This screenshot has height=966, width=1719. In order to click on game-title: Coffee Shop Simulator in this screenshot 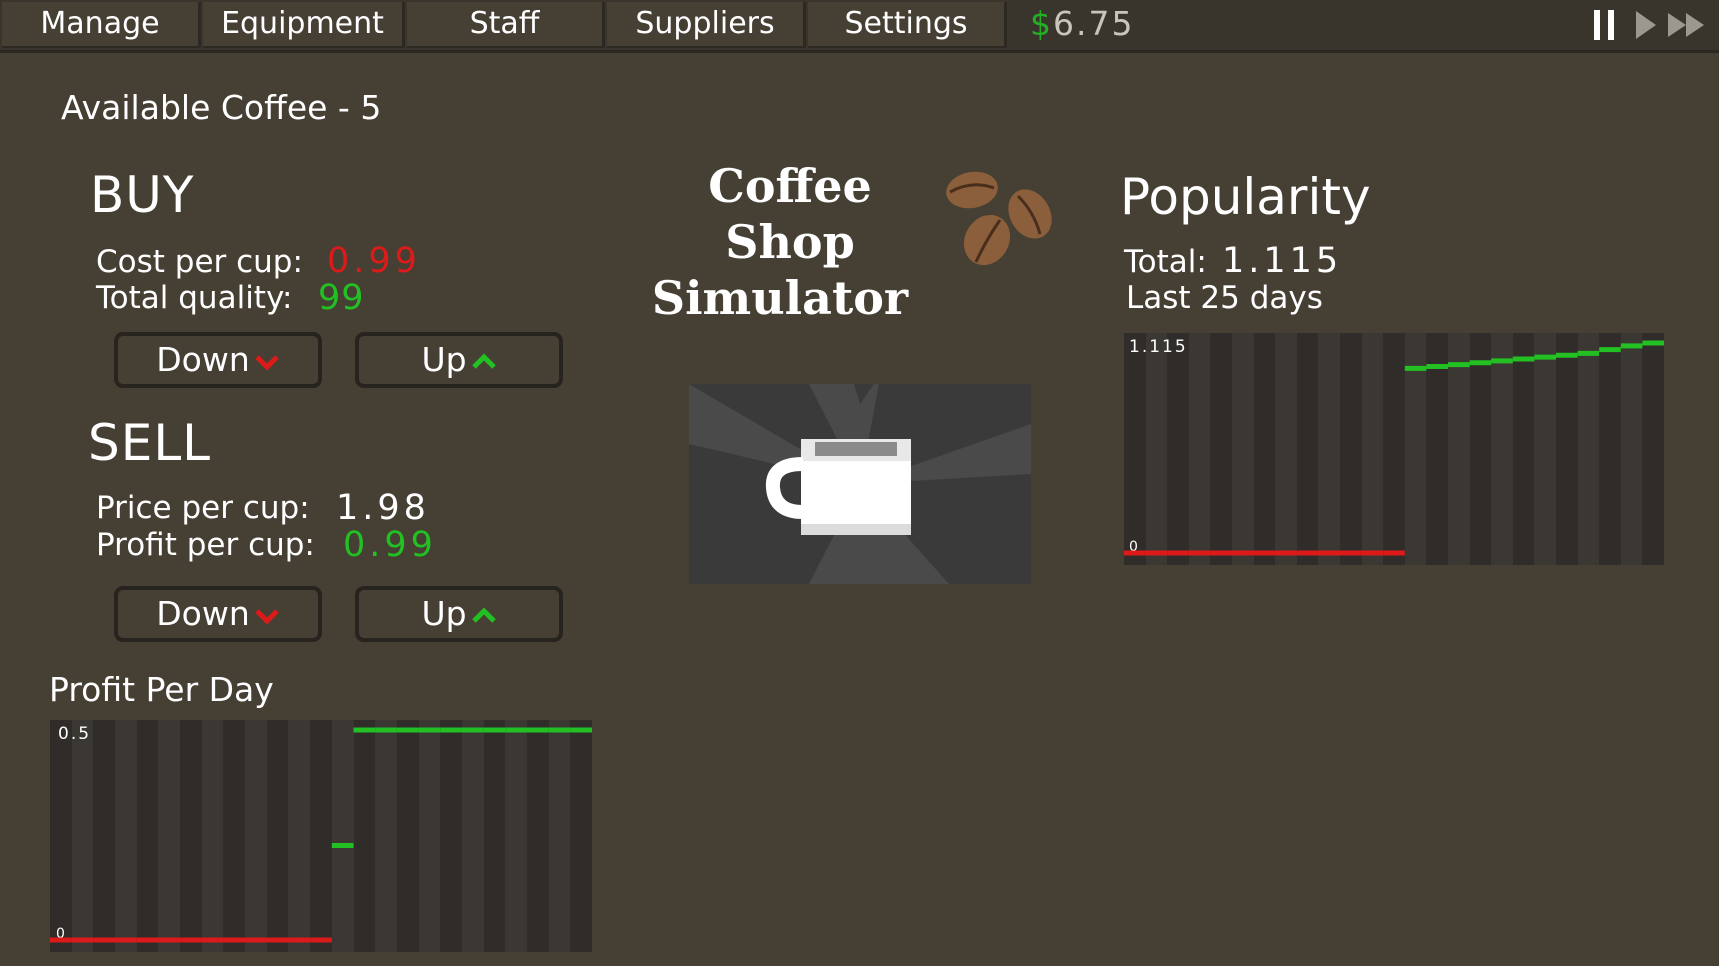, I will do `click(790, 242)`.